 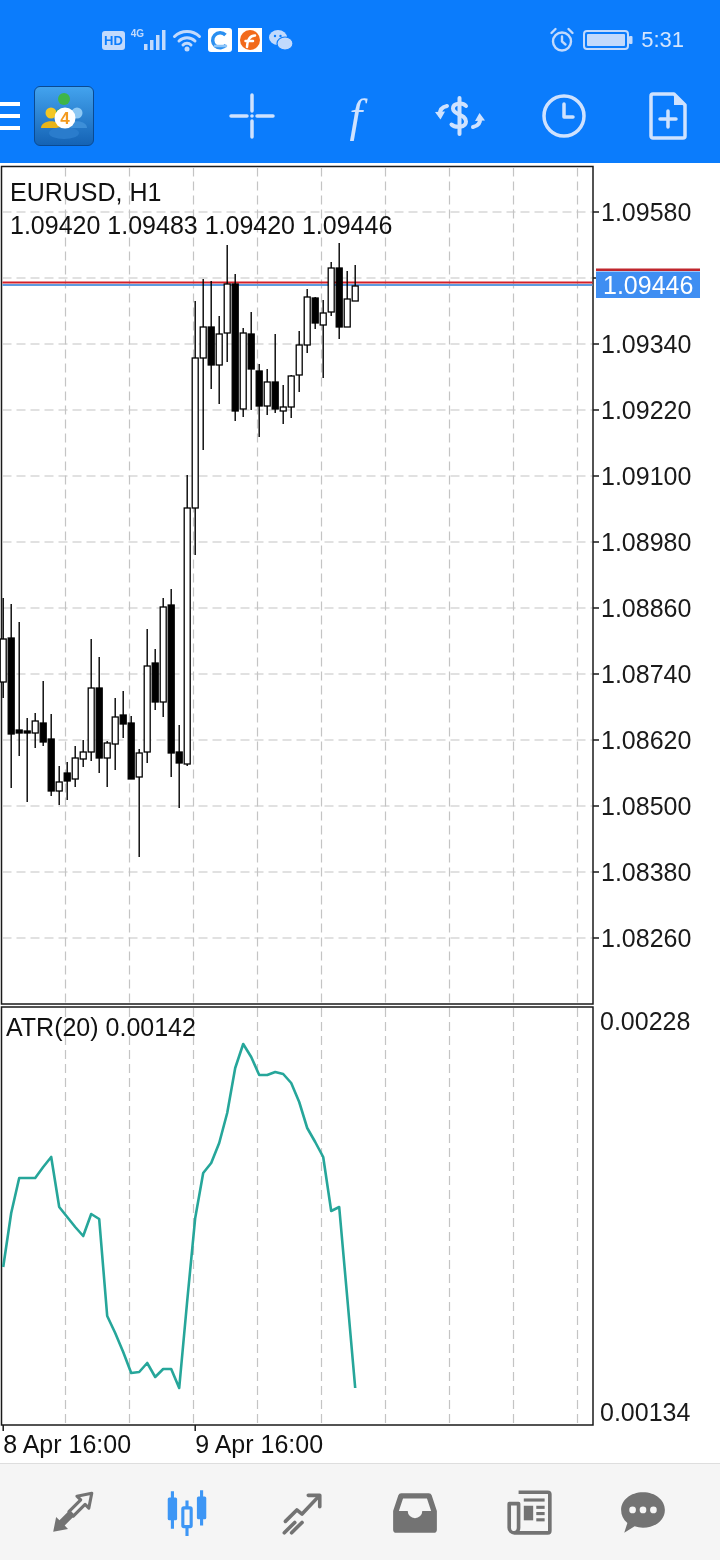 I want to click on crosshair-icon, so click(x=252, y=115).